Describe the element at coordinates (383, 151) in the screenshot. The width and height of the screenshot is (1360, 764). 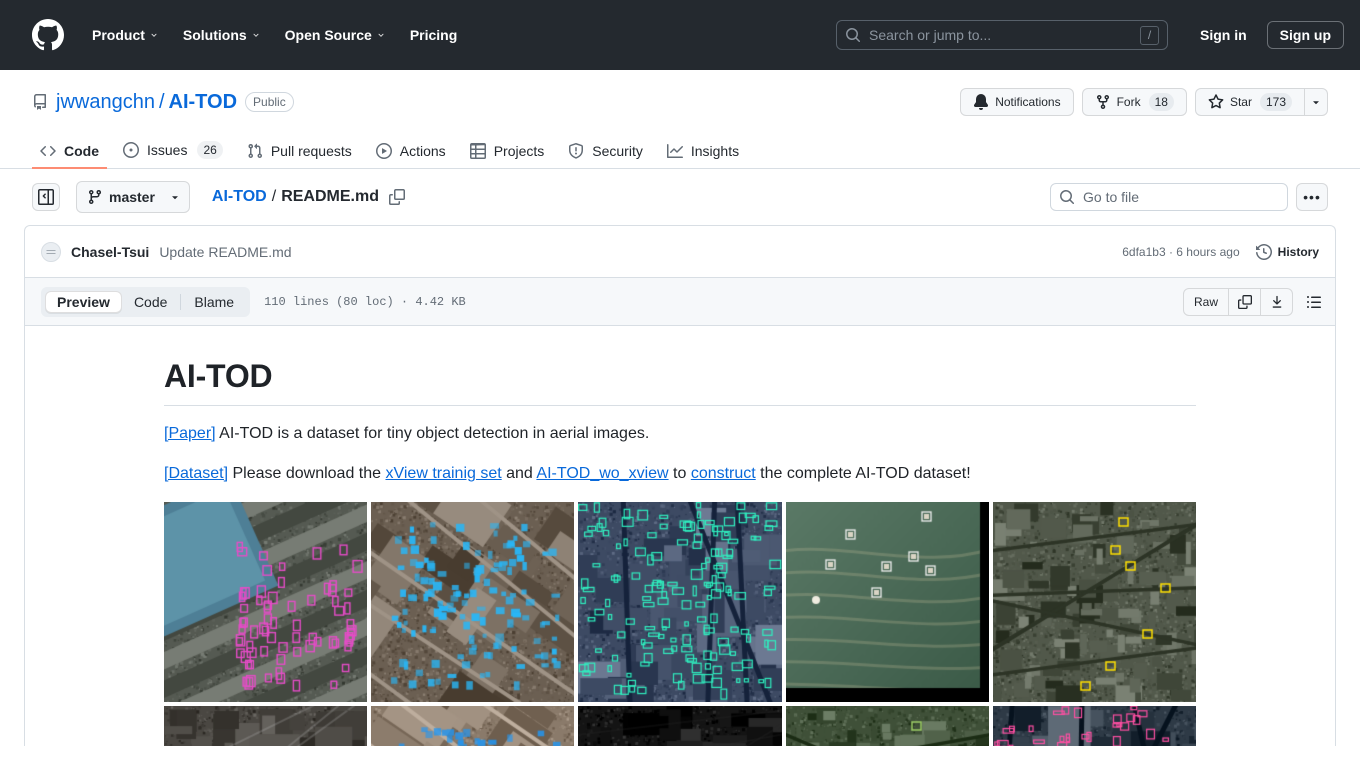
I see `play-icon` at that location.